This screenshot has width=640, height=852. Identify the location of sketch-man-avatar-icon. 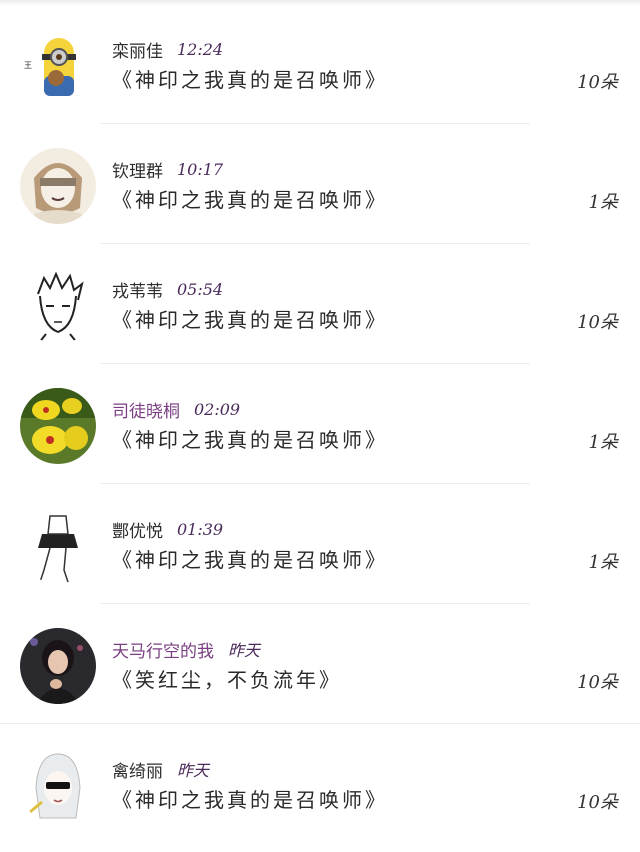
(58, 306).